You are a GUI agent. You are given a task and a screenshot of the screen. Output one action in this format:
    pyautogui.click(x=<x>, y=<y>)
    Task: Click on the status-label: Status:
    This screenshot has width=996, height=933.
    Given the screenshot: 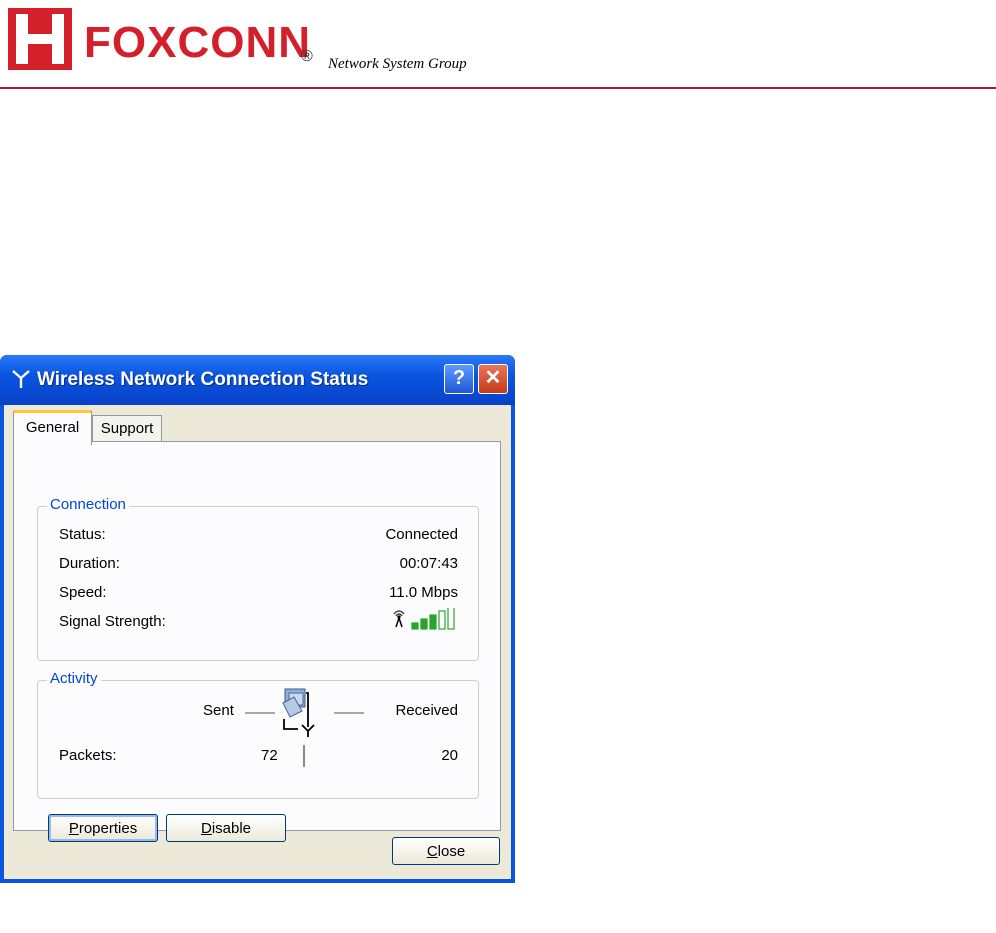 What is the action you would take?
    pyautogui.click(x=82, y=534)
    